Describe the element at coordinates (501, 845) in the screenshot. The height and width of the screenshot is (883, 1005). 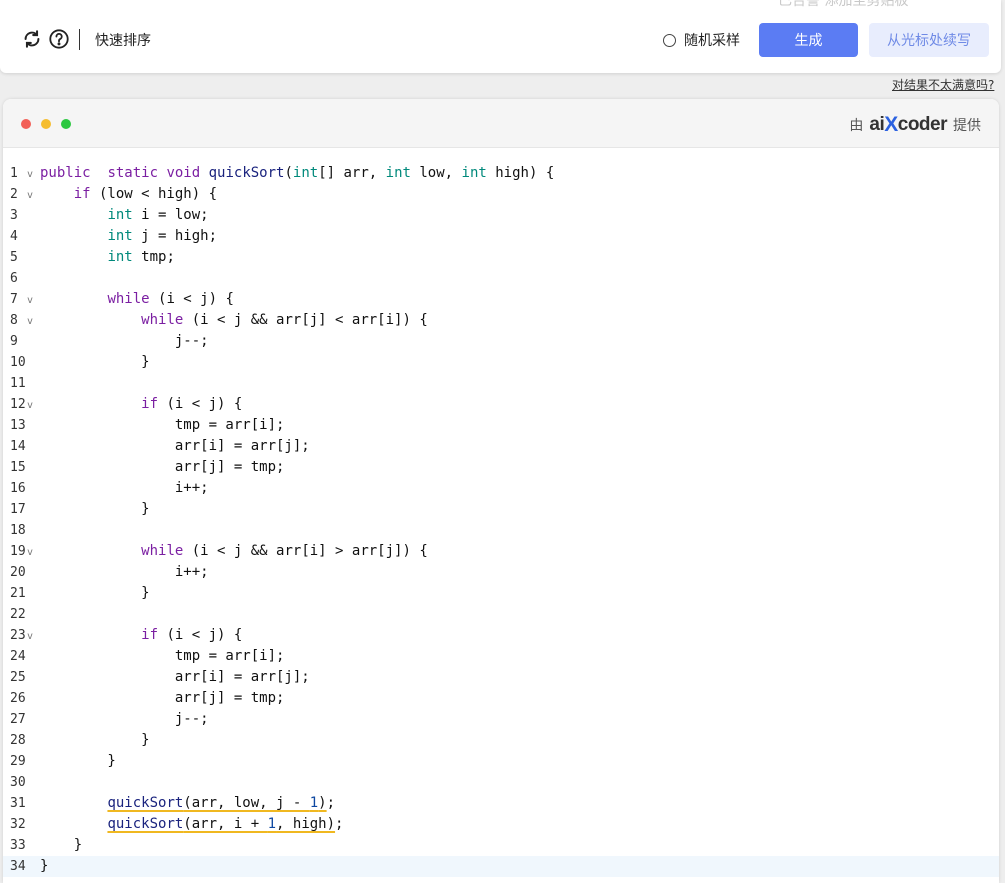
I see `code-line: 33 }` at that location.